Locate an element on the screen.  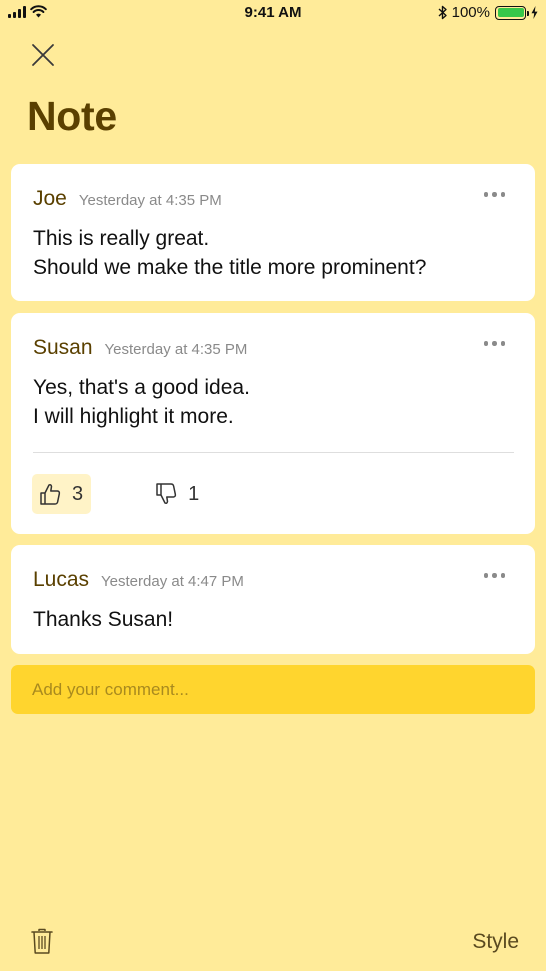
comment-timestamp: Yesterday at 4:47 PM is located at coordinates (172, 581).